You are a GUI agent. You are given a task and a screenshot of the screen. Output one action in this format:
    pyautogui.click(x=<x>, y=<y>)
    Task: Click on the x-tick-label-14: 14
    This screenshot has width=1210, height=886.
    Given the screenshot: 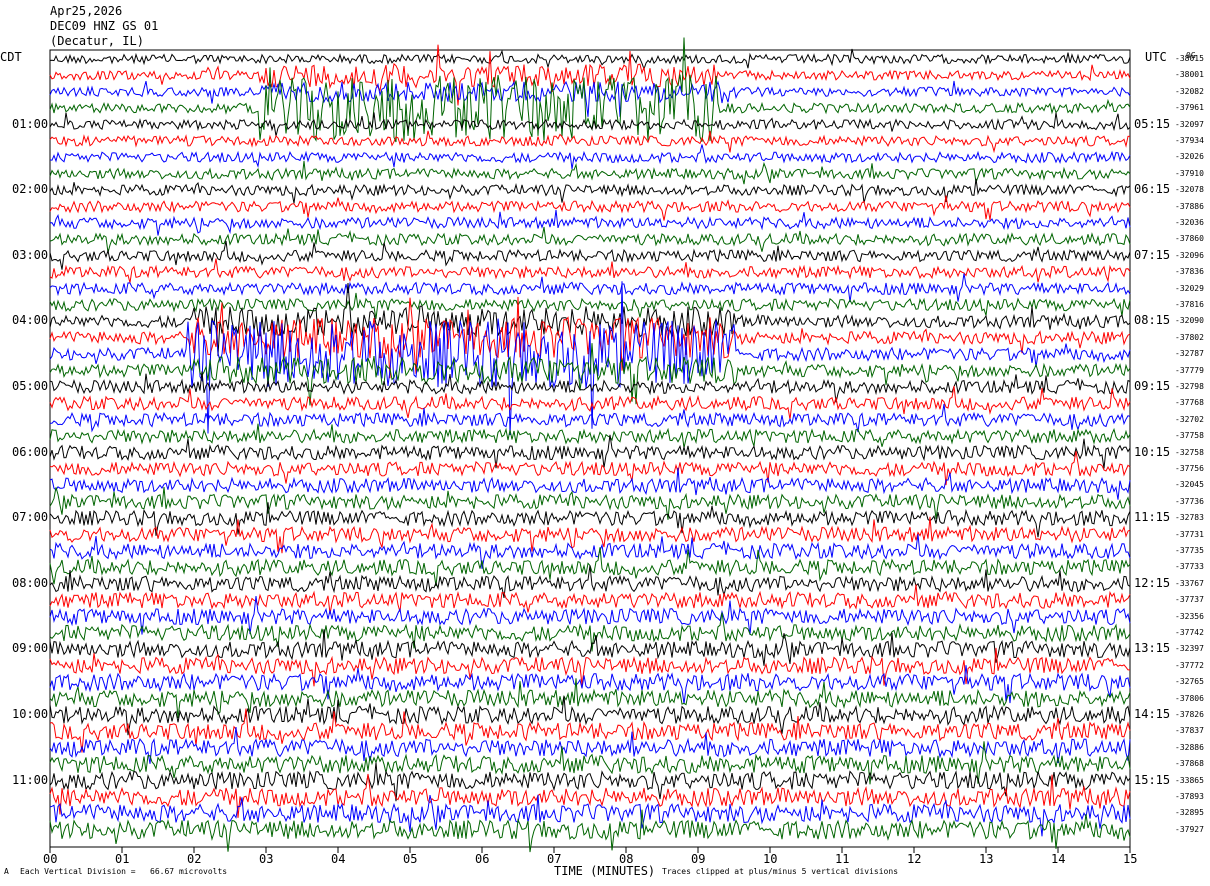 What is the action you would take?
    pyautogui.click(x=1058, y=859)
    